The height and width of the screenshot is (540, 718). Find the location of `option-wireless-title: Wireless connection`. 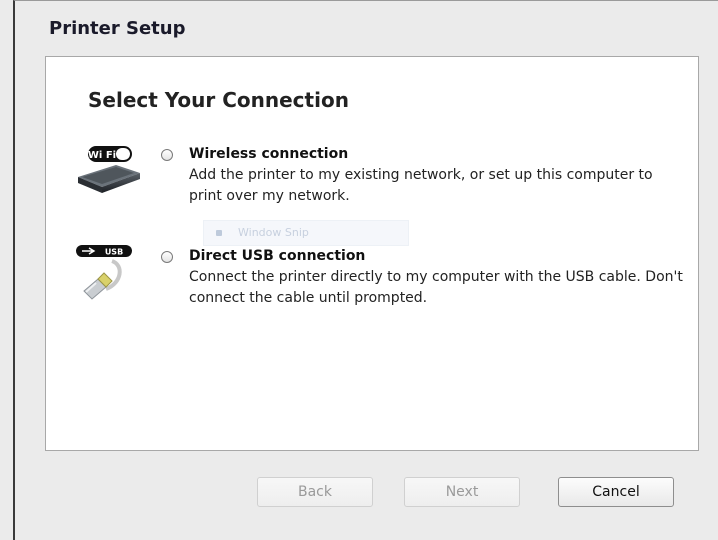

option-wireless-title: Wireless connection is located at coordinates (269, 154).